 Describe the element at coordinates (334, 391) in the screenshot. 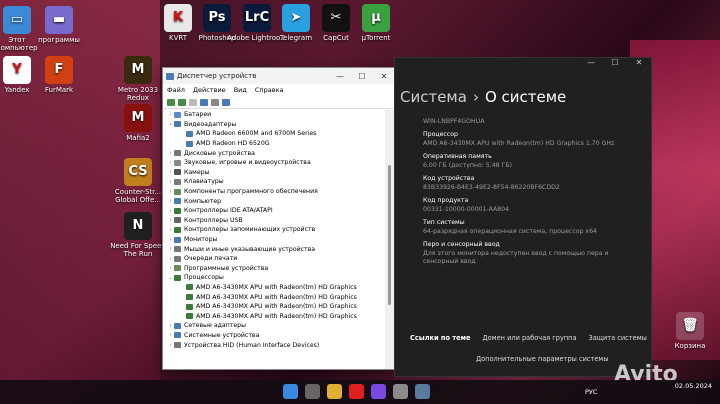

I see `taskbar-explorer-icon` at that location.